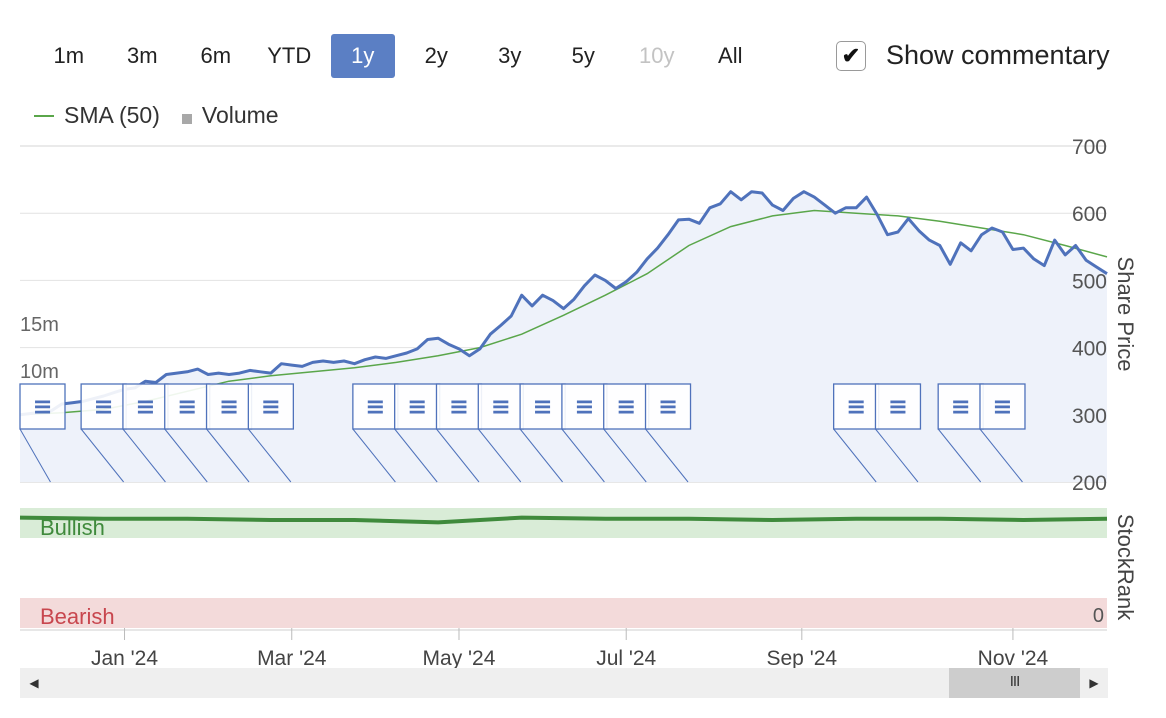  Describe the element at coordinates (1089, 281) in the screenshot. I see `price-tick-label: 500` at that location.